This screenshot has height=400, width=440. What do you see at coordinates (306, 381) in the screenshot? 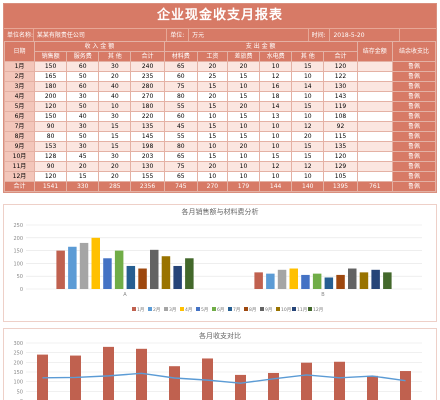
I see `income-bar-9月` at bounding box center [306, 381].